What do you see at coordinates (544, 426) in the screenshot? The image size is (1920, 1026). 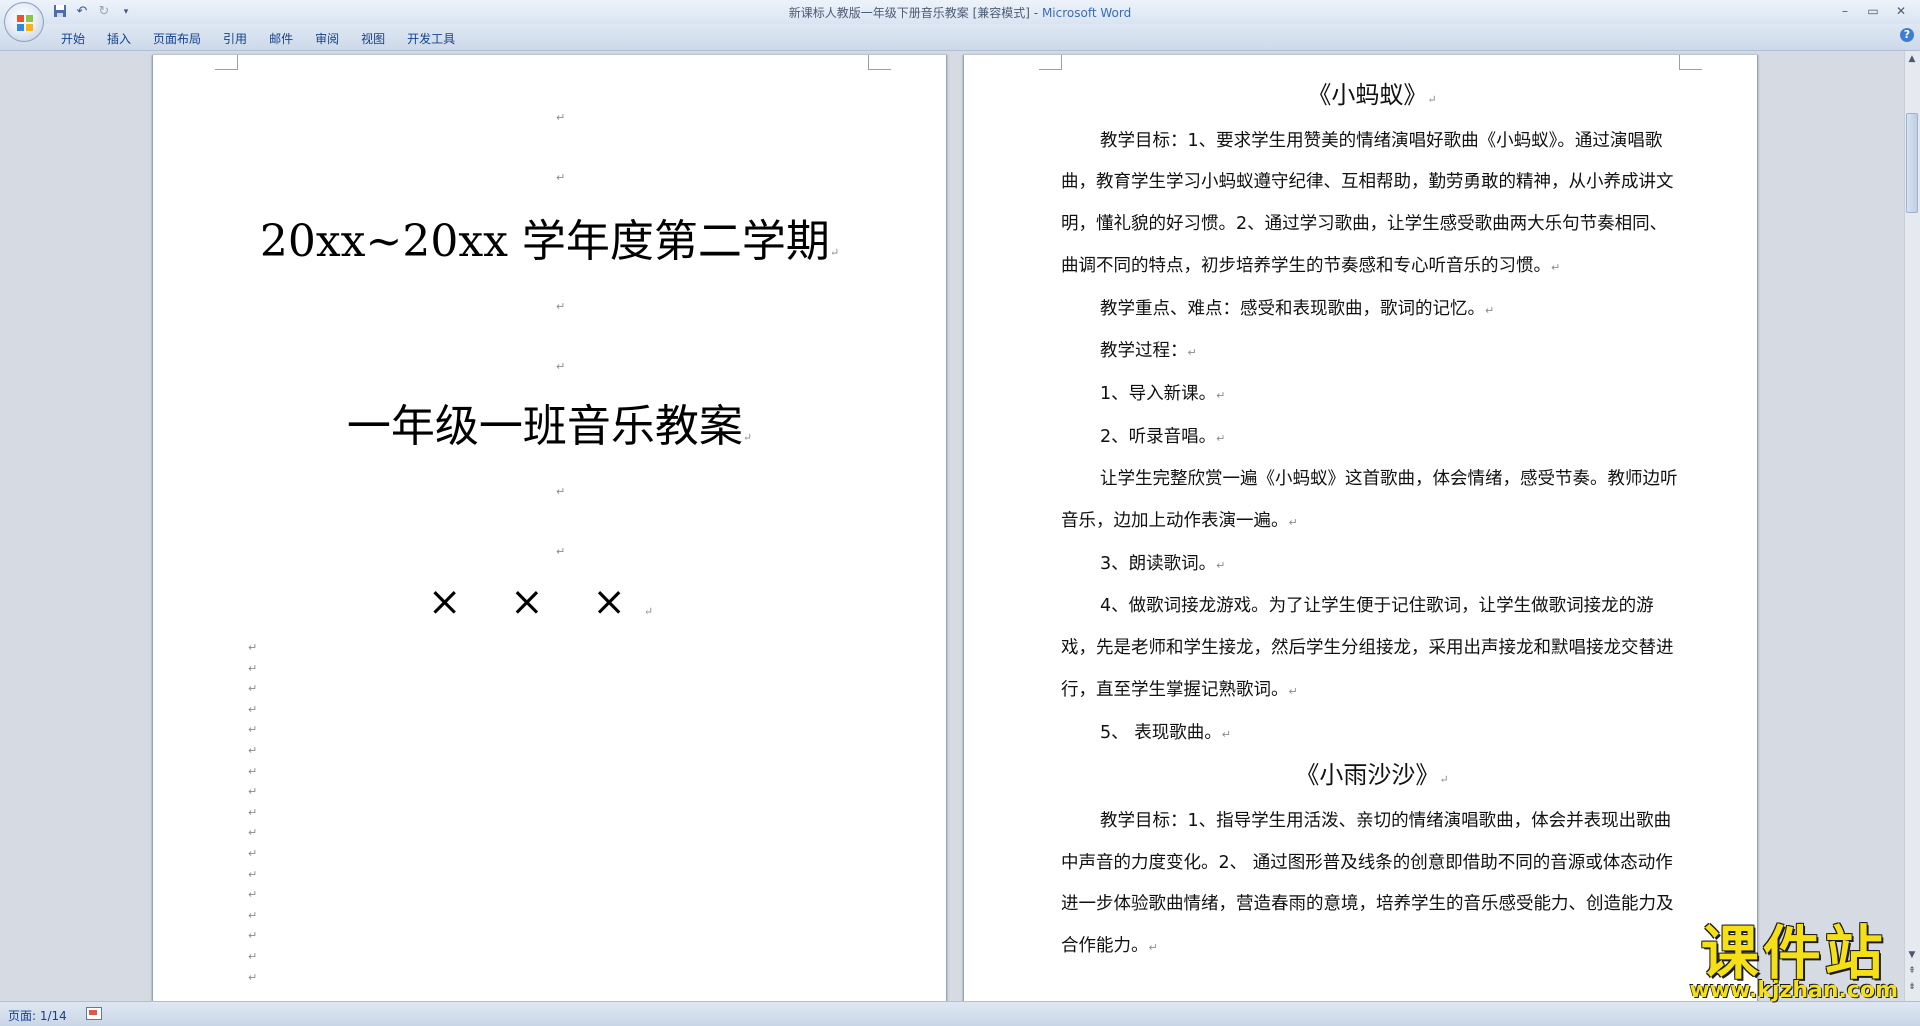 I see `class-title-text: 一年级一班音乐教案` at bounding box center [544, 426].